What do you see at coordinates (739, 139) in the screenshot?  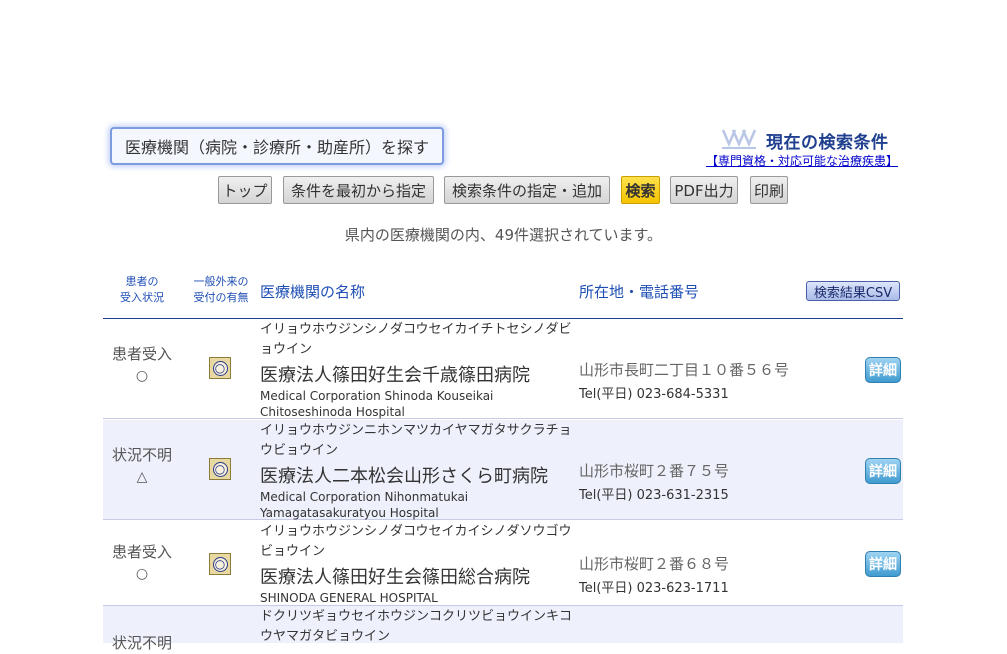 I see `down-arrows-icon` at bounding box center [739, 139].